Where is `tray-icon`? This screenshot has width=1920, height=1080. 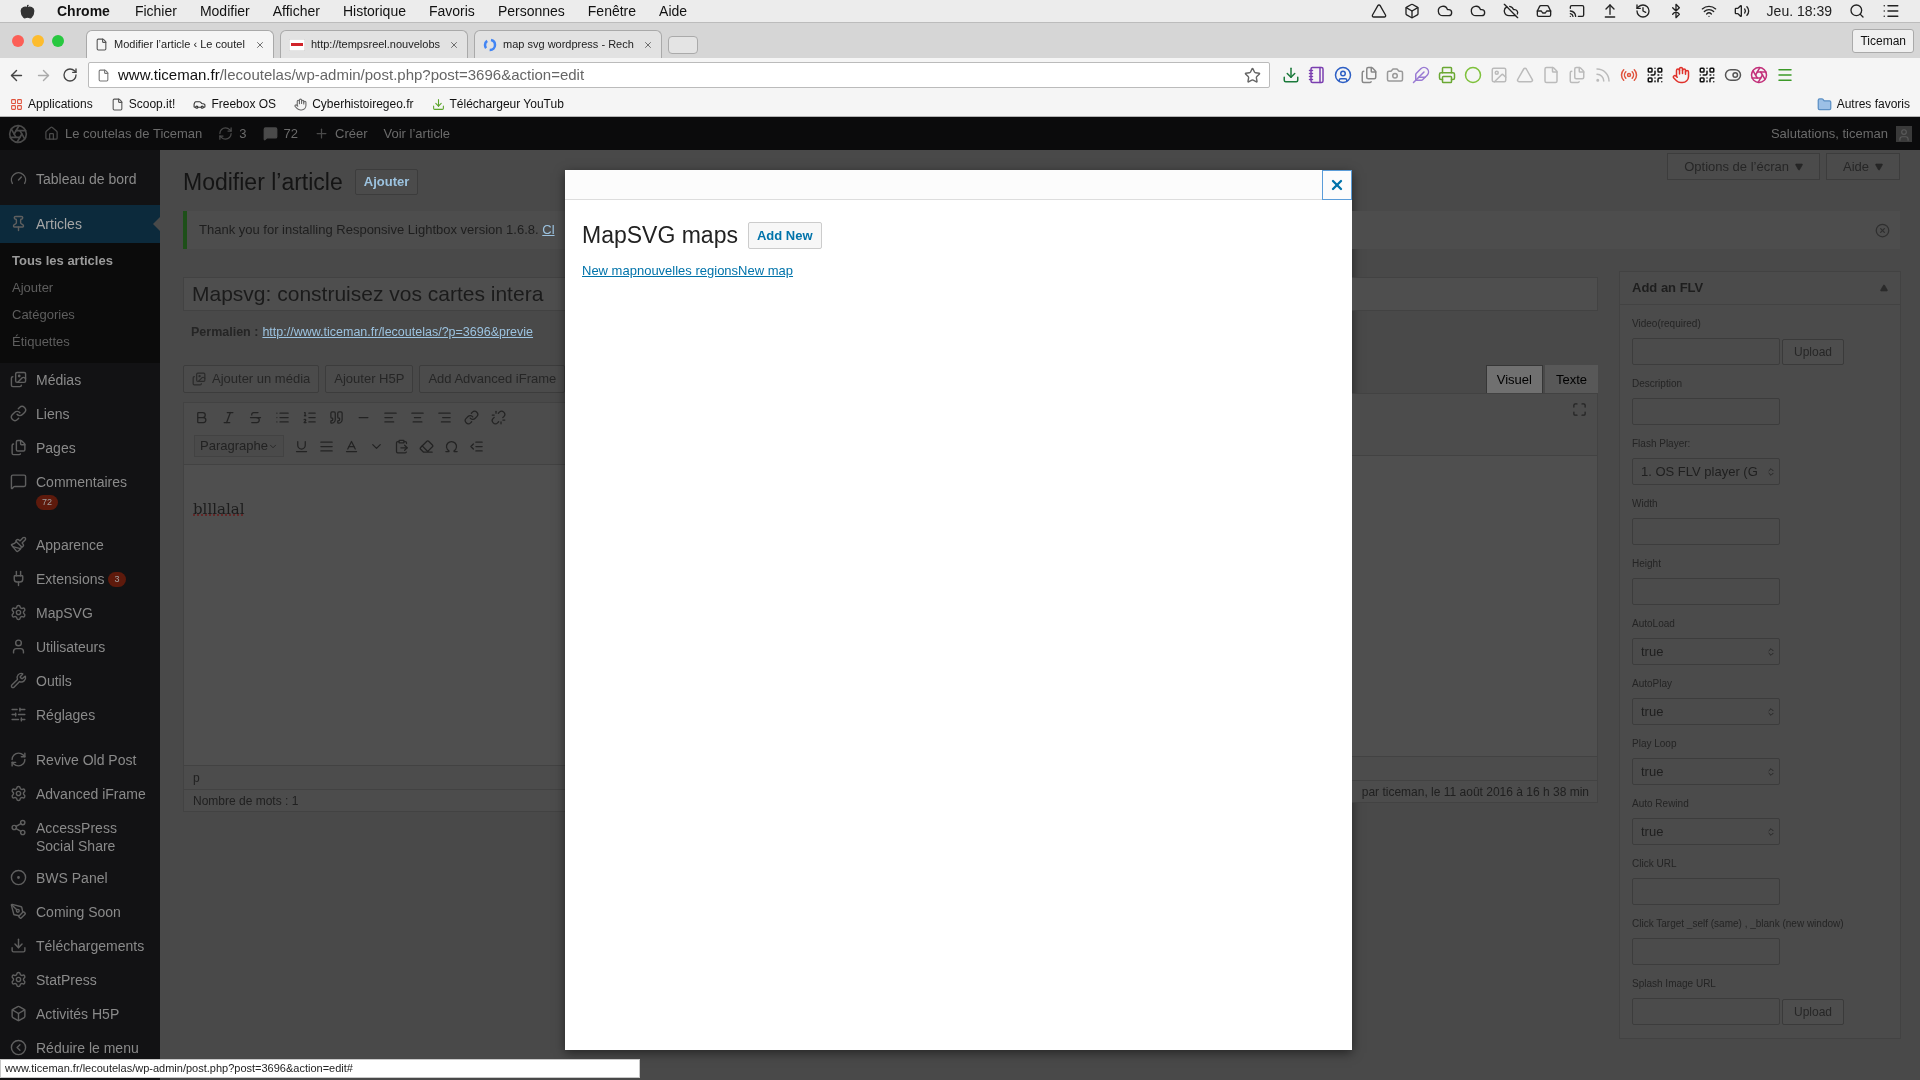
tray-icon is located at coordinates (1543, 11).